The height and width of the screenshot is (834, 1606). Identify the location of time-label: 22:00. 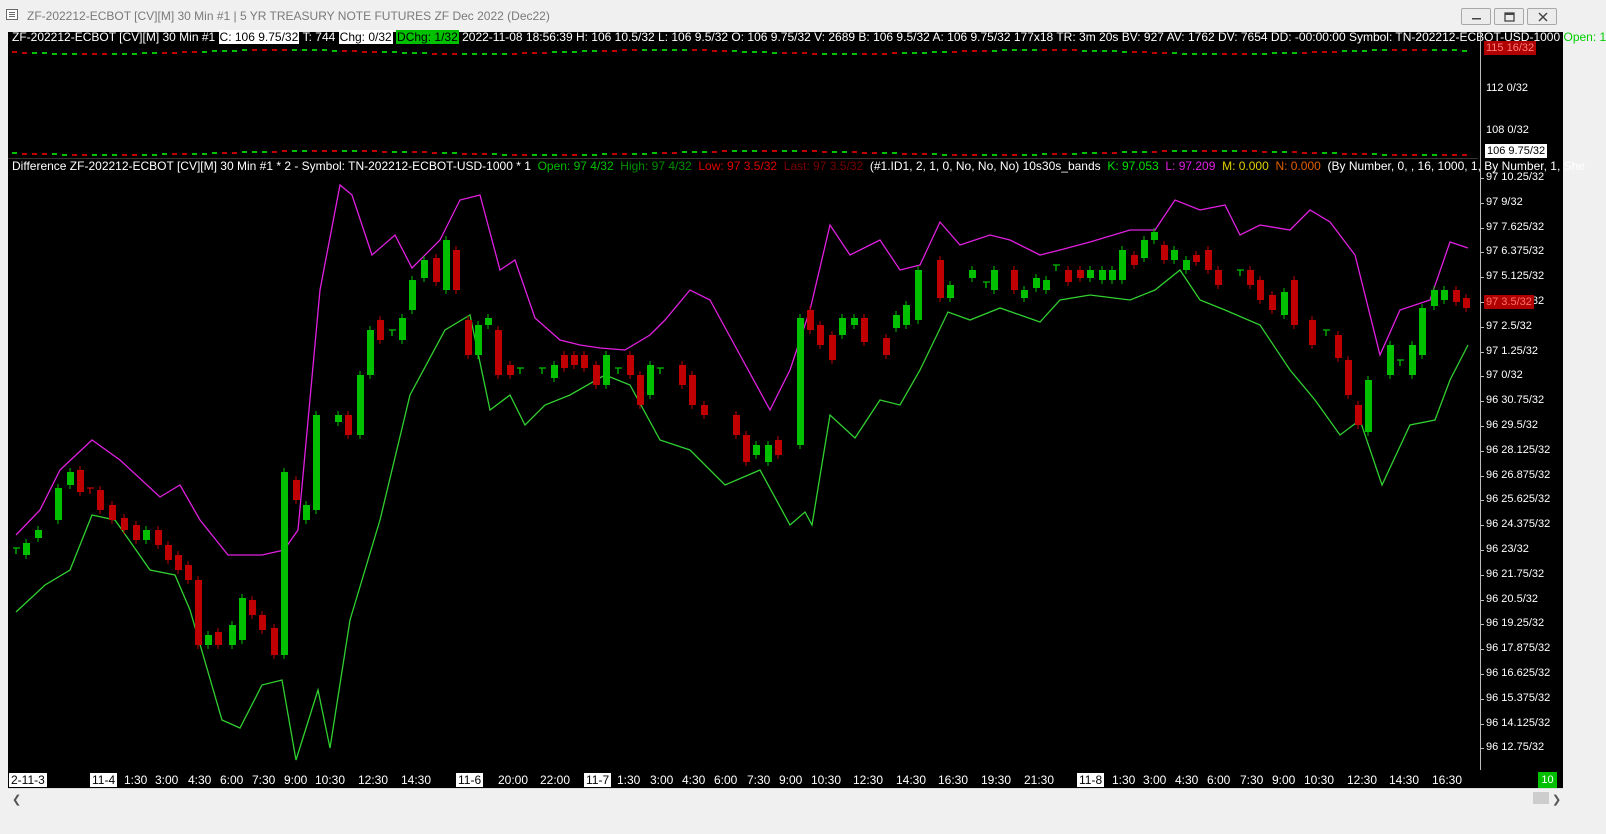
(555, 780).